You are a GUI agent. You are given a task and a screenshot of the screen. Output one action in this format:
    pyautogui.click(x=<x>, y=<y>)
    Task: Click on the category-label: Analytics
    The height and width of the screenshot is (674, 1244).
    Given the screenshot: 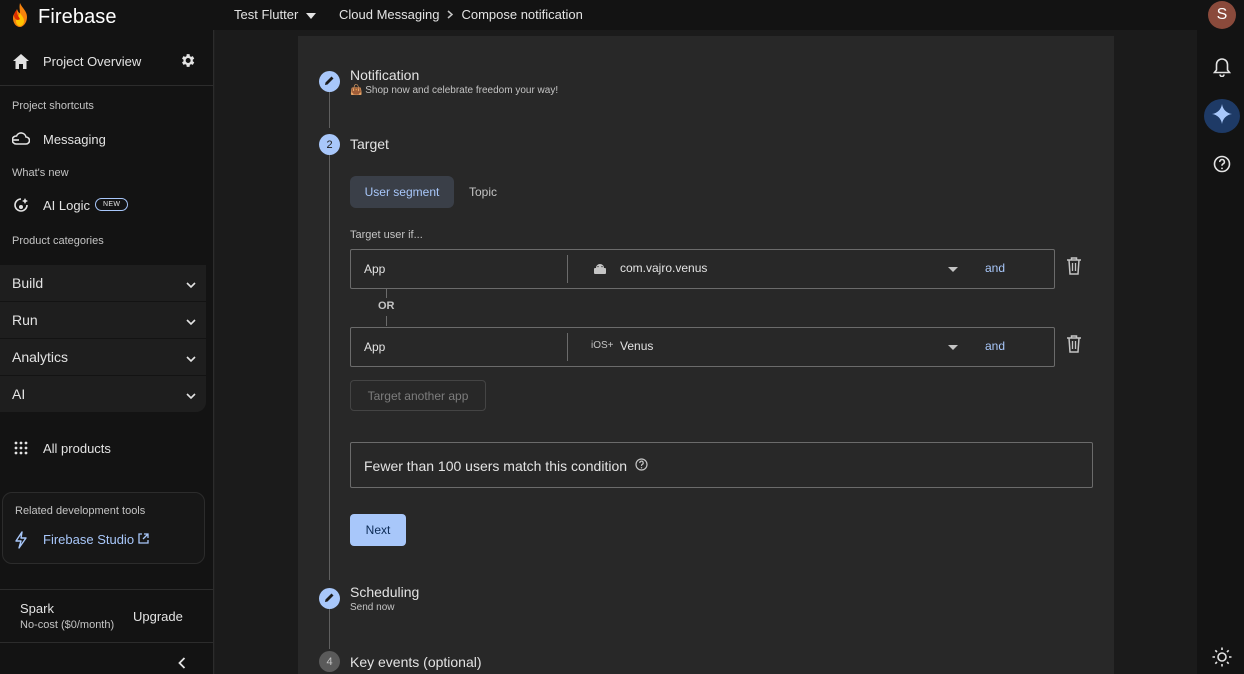 What is the action you would take?
    pyautogui.click(x=40, y=357)
    